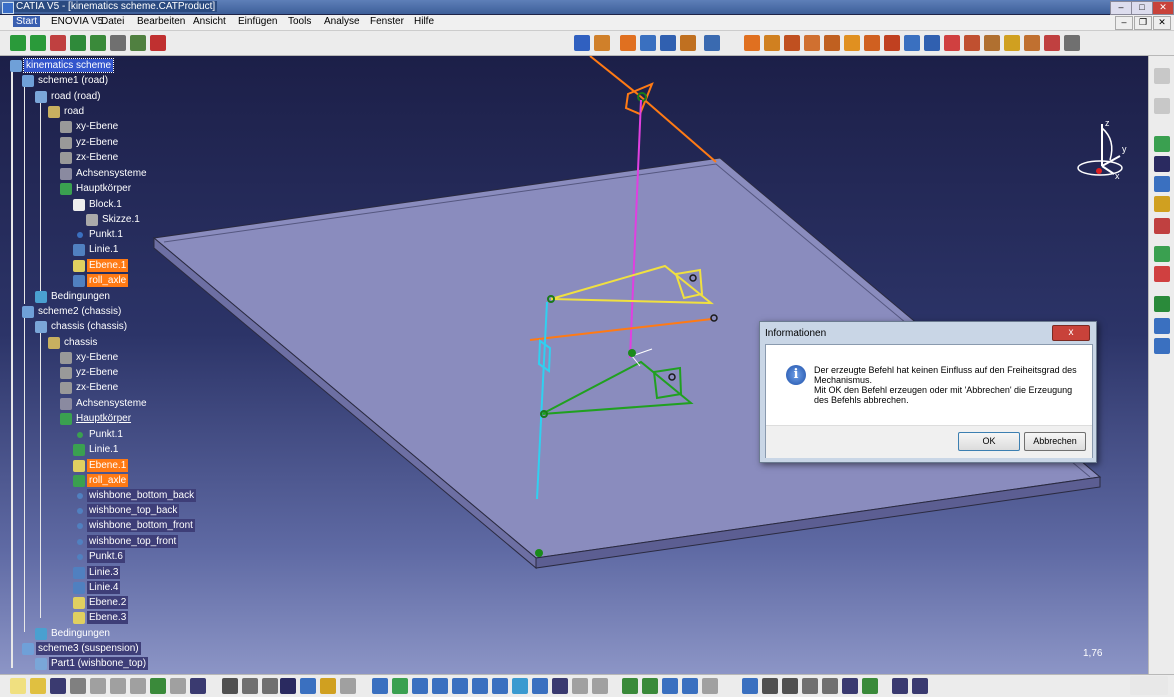  What do you see at coordinates (1102, 151) in the screenshot?
I see `compass-icon: z y x` at bounding box center [1102, 151].